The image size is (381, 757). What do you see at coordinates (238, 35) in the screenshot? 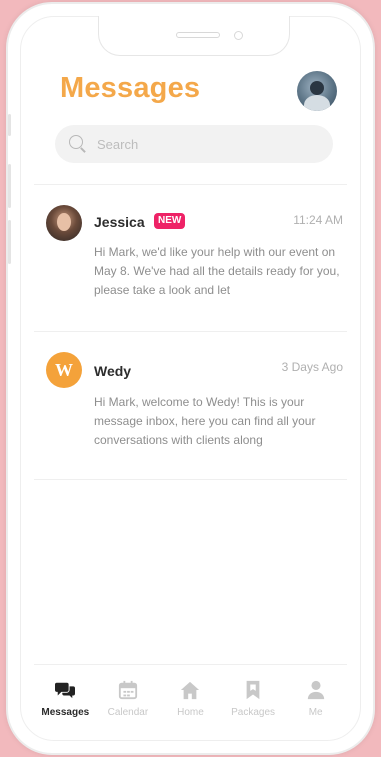
I see `camera` at bounding box center [238, 35].